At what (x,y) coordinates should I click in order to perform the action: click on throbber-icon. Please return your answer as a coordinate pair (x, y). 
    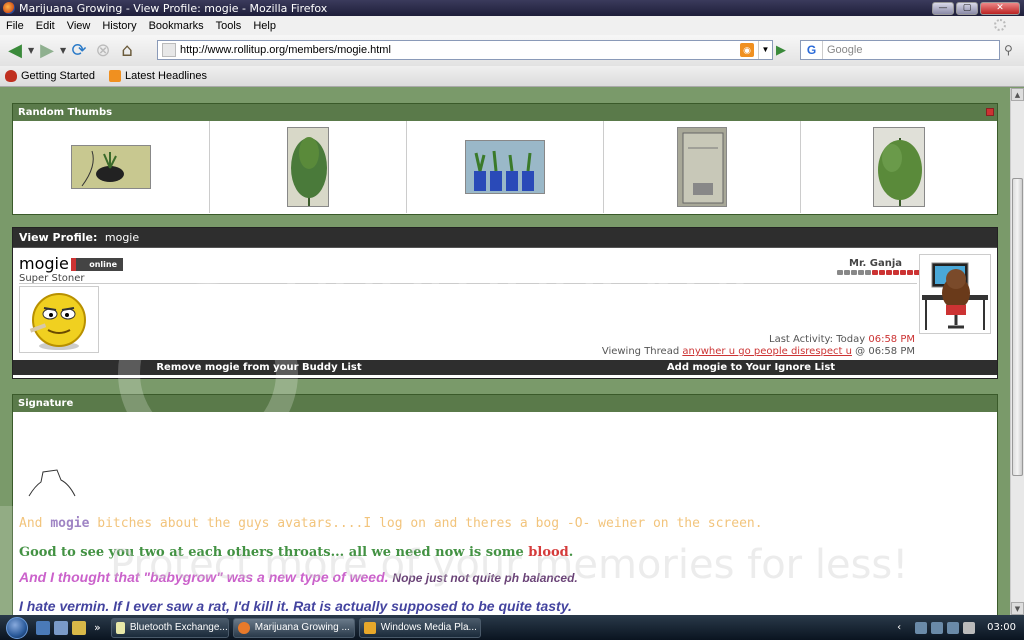
    Looking at the image, I should click on (1000, 25).